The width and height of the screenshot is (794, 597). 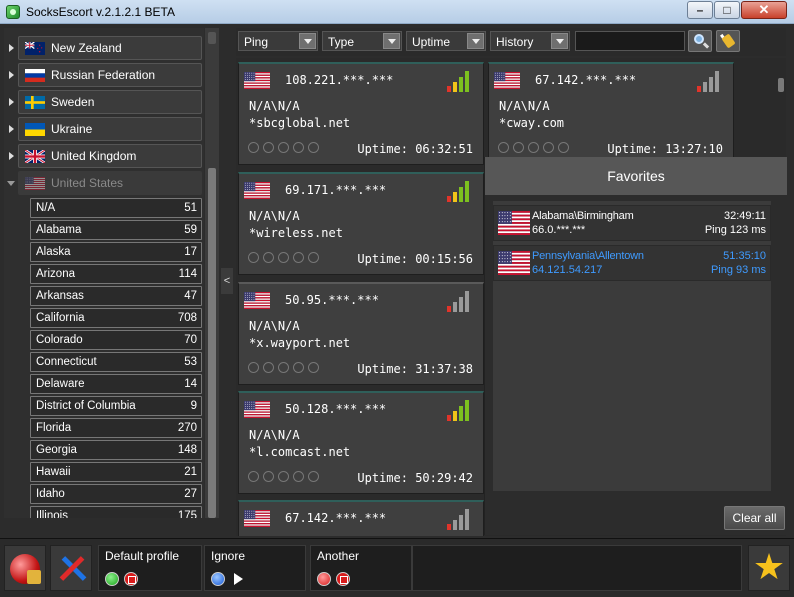 What do you see at coordinates (227, 281) in the screenshot?
I see `collapse-panel-button: <` at bounding box center [227, 281].